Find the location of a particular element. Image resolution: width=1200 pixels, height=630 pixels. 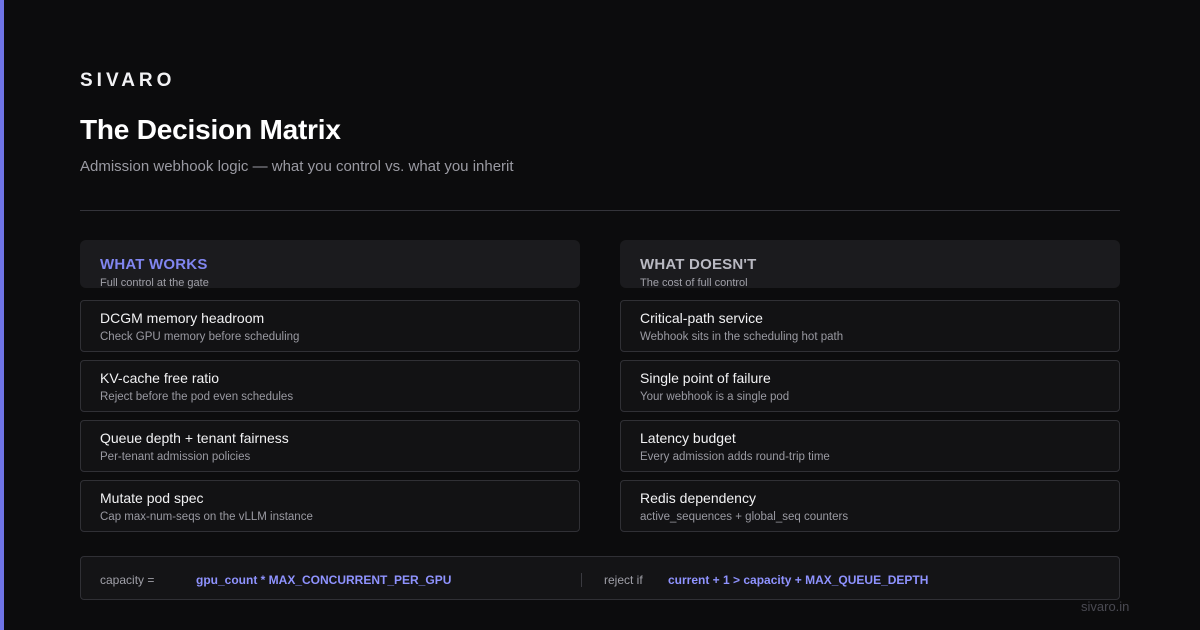

formula-separator is located at coordinates (581, 580).